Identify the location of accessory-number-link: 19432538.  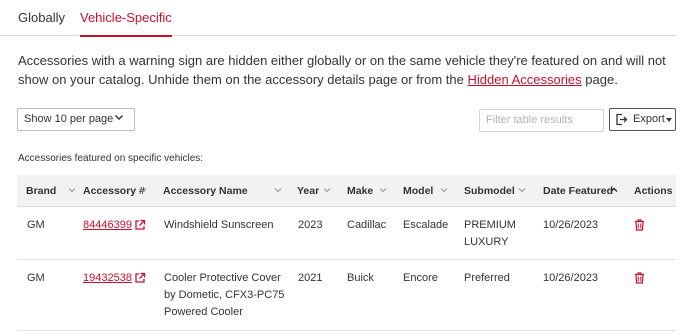
(107, 278).